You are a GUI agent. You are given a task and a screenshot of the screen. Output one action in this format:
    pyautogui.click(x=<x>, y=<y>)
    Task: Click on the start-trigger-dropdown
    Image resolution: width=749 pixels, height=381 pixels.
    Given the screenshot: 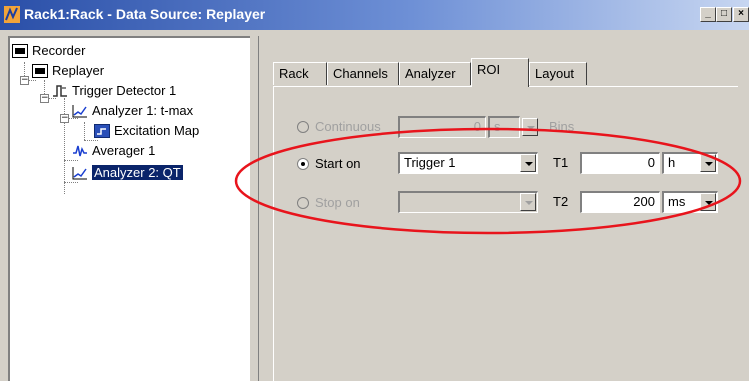 What is the action you would take?
    pyautogui.click(x=528, y=163)
    